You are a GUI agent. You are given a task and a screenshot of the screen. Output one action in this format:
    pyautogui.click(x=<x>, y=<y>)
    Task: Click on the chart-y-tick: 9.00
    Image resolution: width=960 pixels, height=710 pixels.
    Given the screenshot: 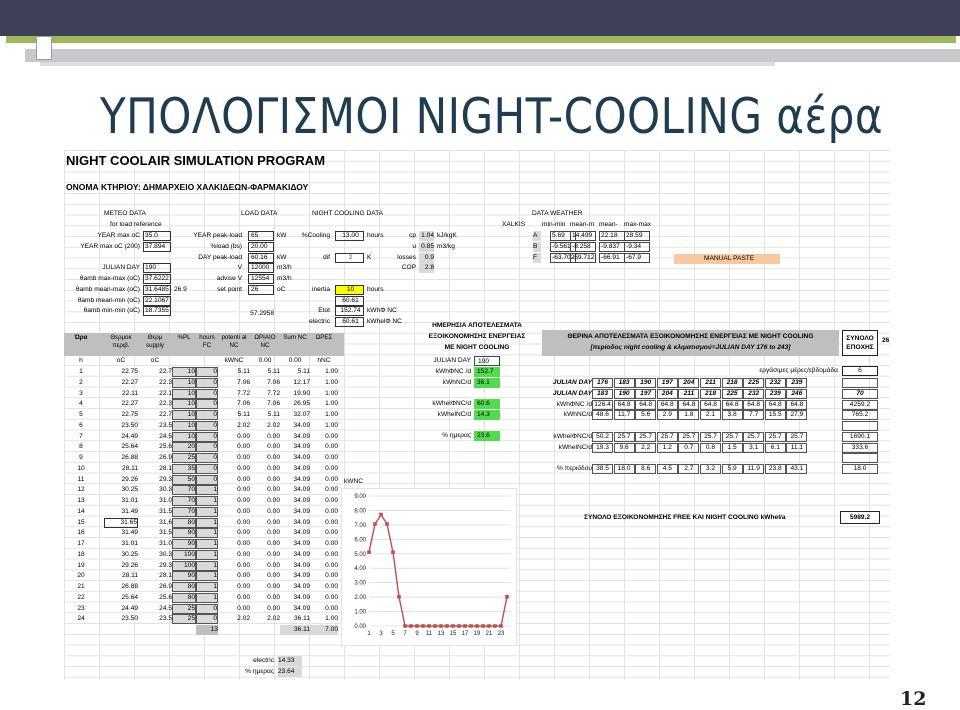 What is the action you would take?
    pyautogui.click(x=360, y=497)
    